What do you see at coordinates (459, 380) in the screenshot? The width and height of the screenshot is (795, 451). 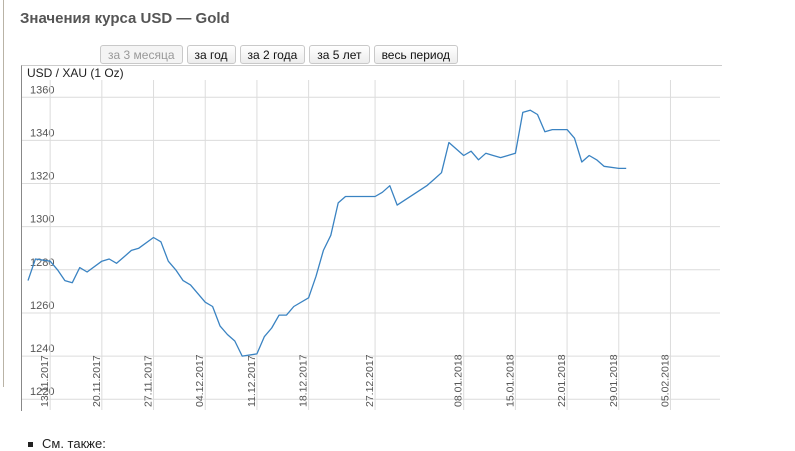 I see `x-tick-label: 08.01.2018` at bounding box center [459, 380].